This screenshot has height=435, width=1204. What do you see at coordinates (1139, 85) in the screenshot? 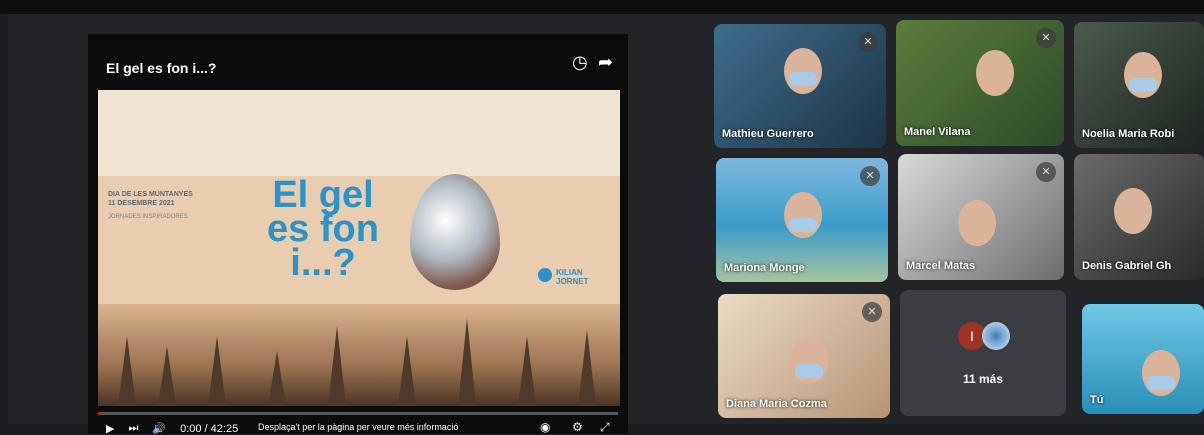
I see `participant-tile: Noelia Maria Robi` at bounding box center [1139, 85].